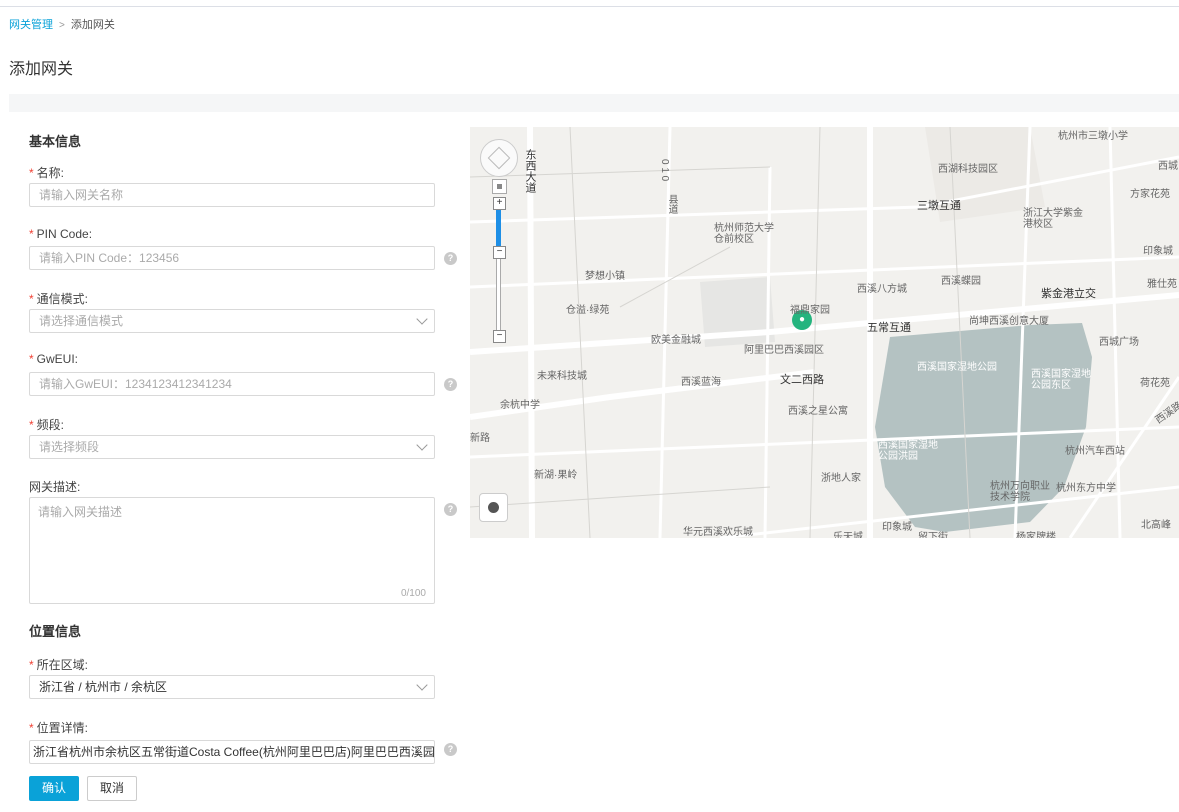  Describe the element at coordinates (701, 382) in the screenshot. I see `map-label: 西溪蓝海` at that location.